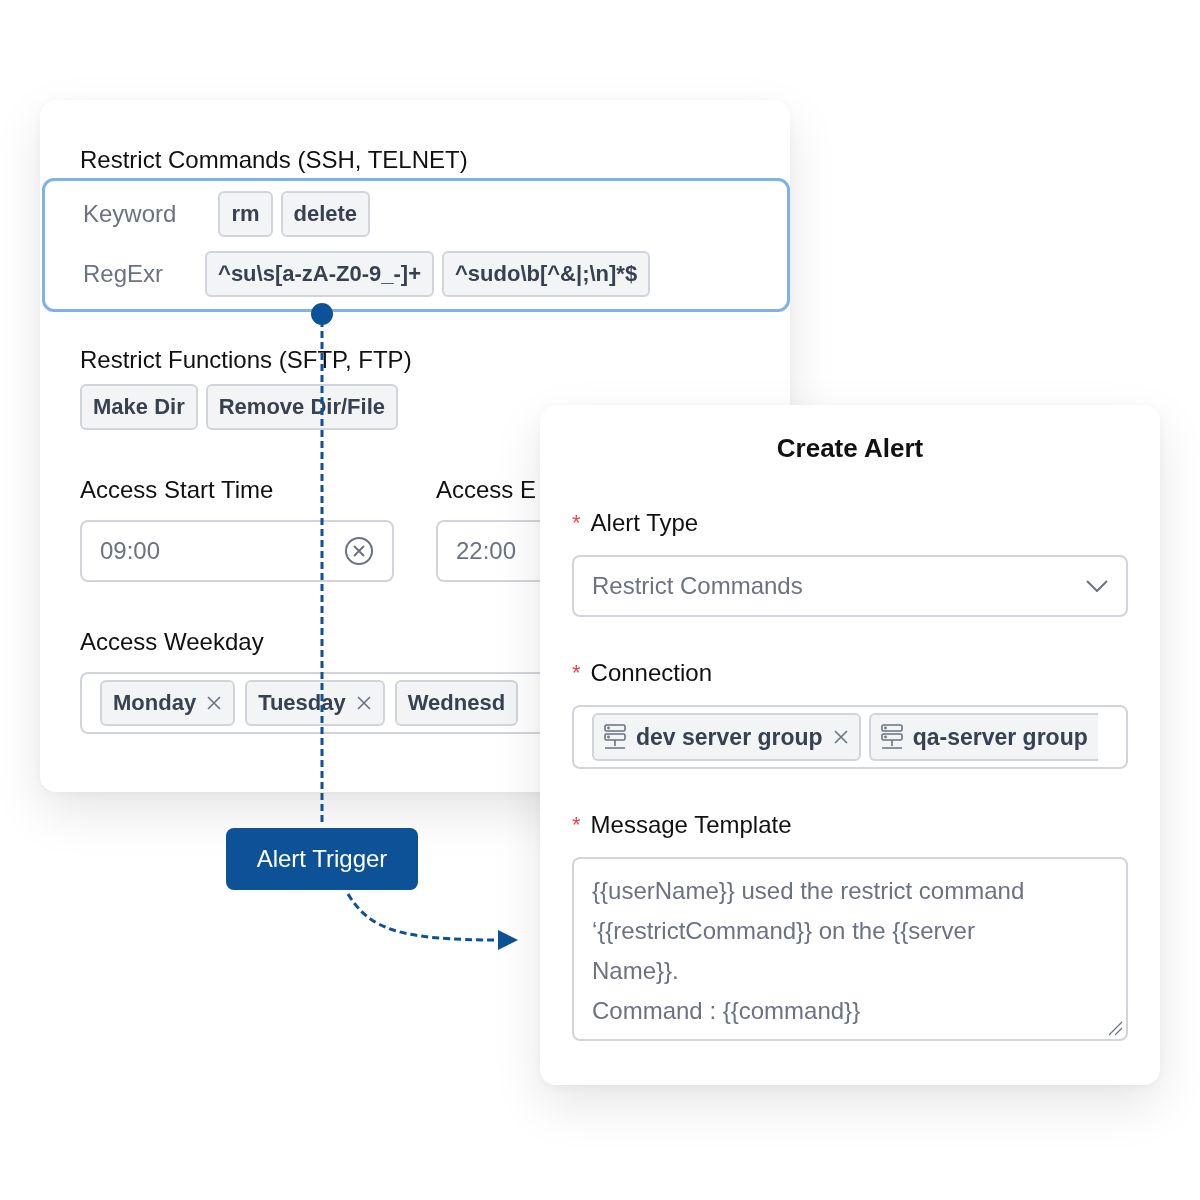 The width and height of the screenshot is (1200, 1200). Describe the element at coordinates (1115, 1028) in the screenshot. I see `resize-grip-icon` at that location.